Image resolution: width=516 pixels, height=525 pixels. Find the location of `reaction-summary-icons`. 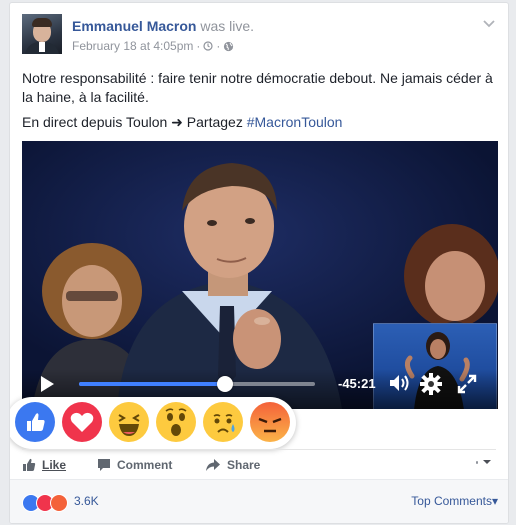

reaction-summary-icons is located at coordinates (45, 503).